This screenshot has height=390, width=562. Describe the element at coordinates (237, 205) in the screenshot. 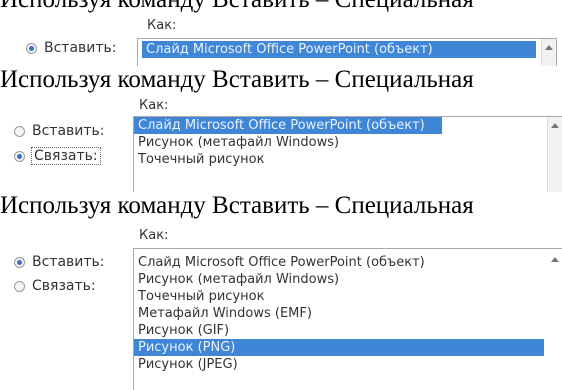

I see `caption-bottom: Используя команду Вставить – Специальная` at that location.